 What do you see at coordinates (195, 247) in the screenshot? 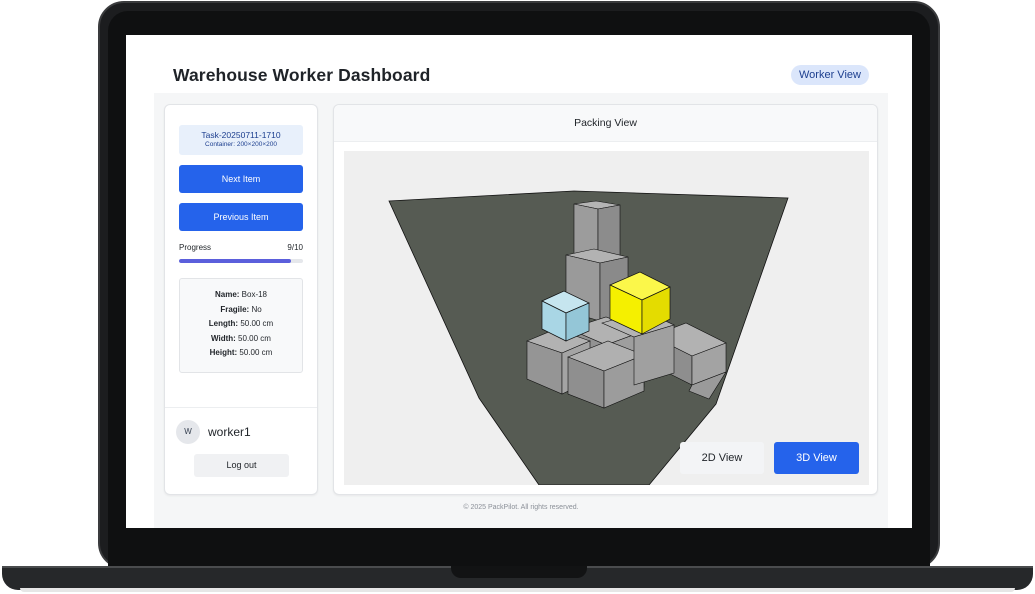
I see `progress-label: Progress` at bounding box center [195, 247].